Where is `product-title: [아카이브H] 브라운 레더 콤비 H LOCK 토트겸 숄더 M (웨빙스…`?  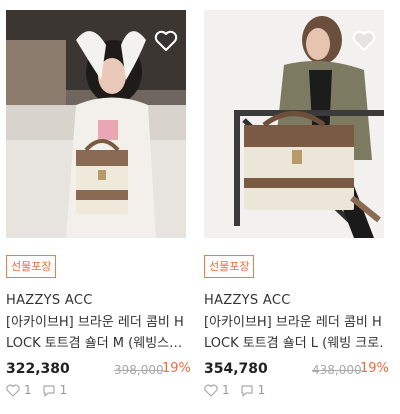 product-title: [아카이브H] 브라운 레더 콤비 H LOCK 토트겸 숄더 M (웨빙스… is located at coordinates (95, 333).